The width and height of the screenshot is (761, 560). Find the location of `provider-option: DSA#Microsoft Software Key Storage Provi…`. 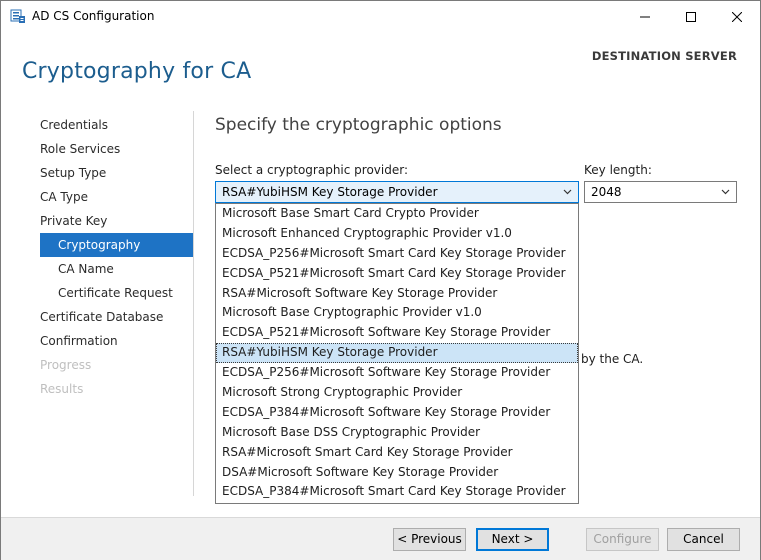

provider-option: DSA#Microsoft Software Key Storage Provi… is located at coordinates (397, 473).